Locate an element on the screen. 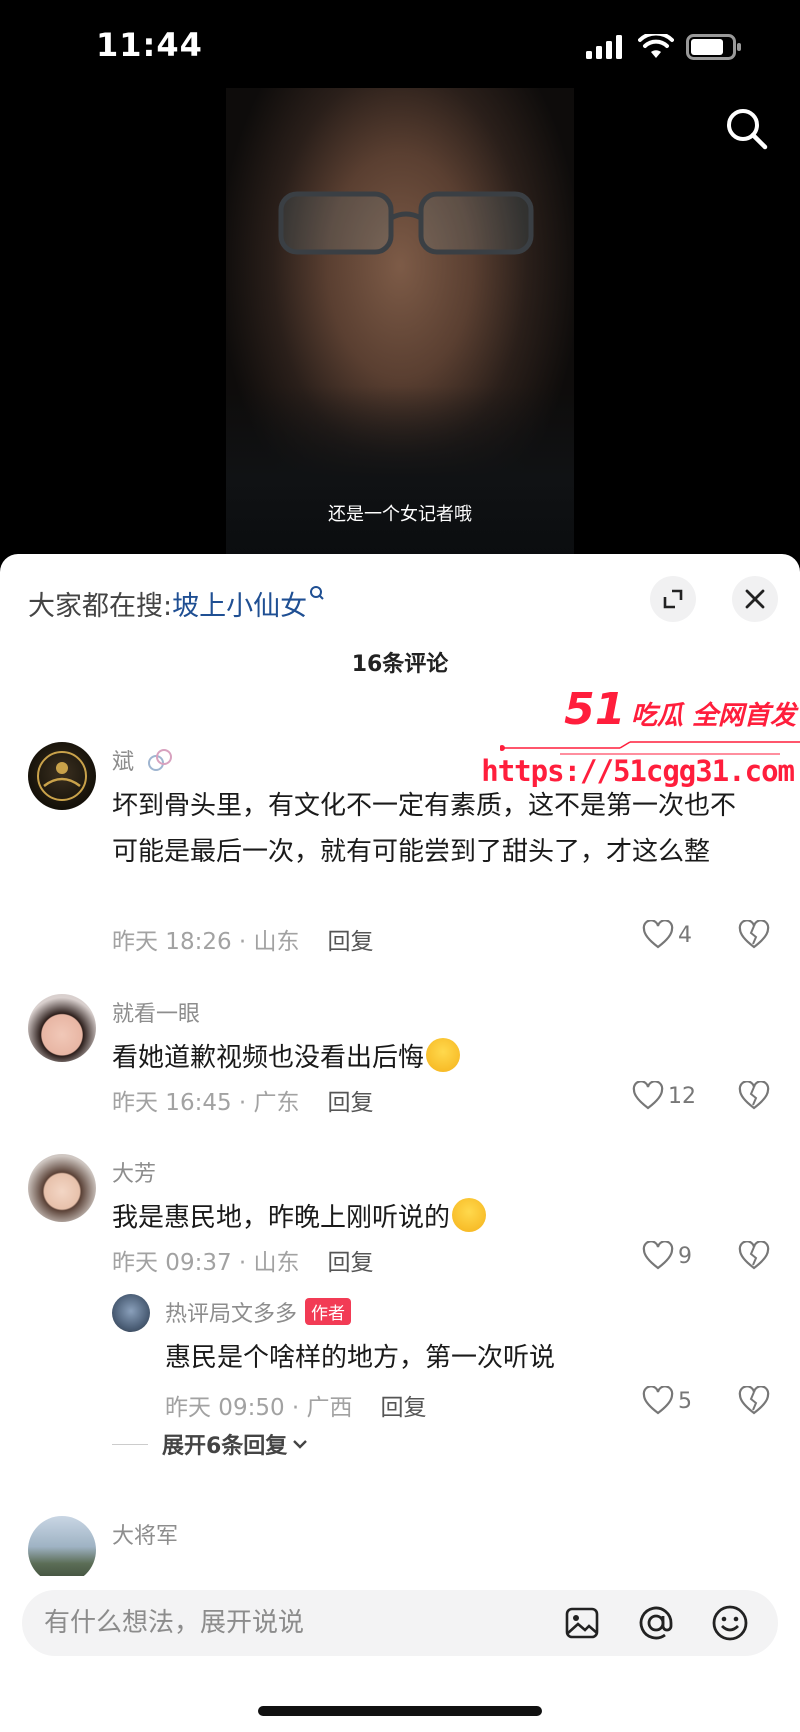  comment-time-location: 昨天 09:37 · 山东 is located at coordinates (206, 1263).